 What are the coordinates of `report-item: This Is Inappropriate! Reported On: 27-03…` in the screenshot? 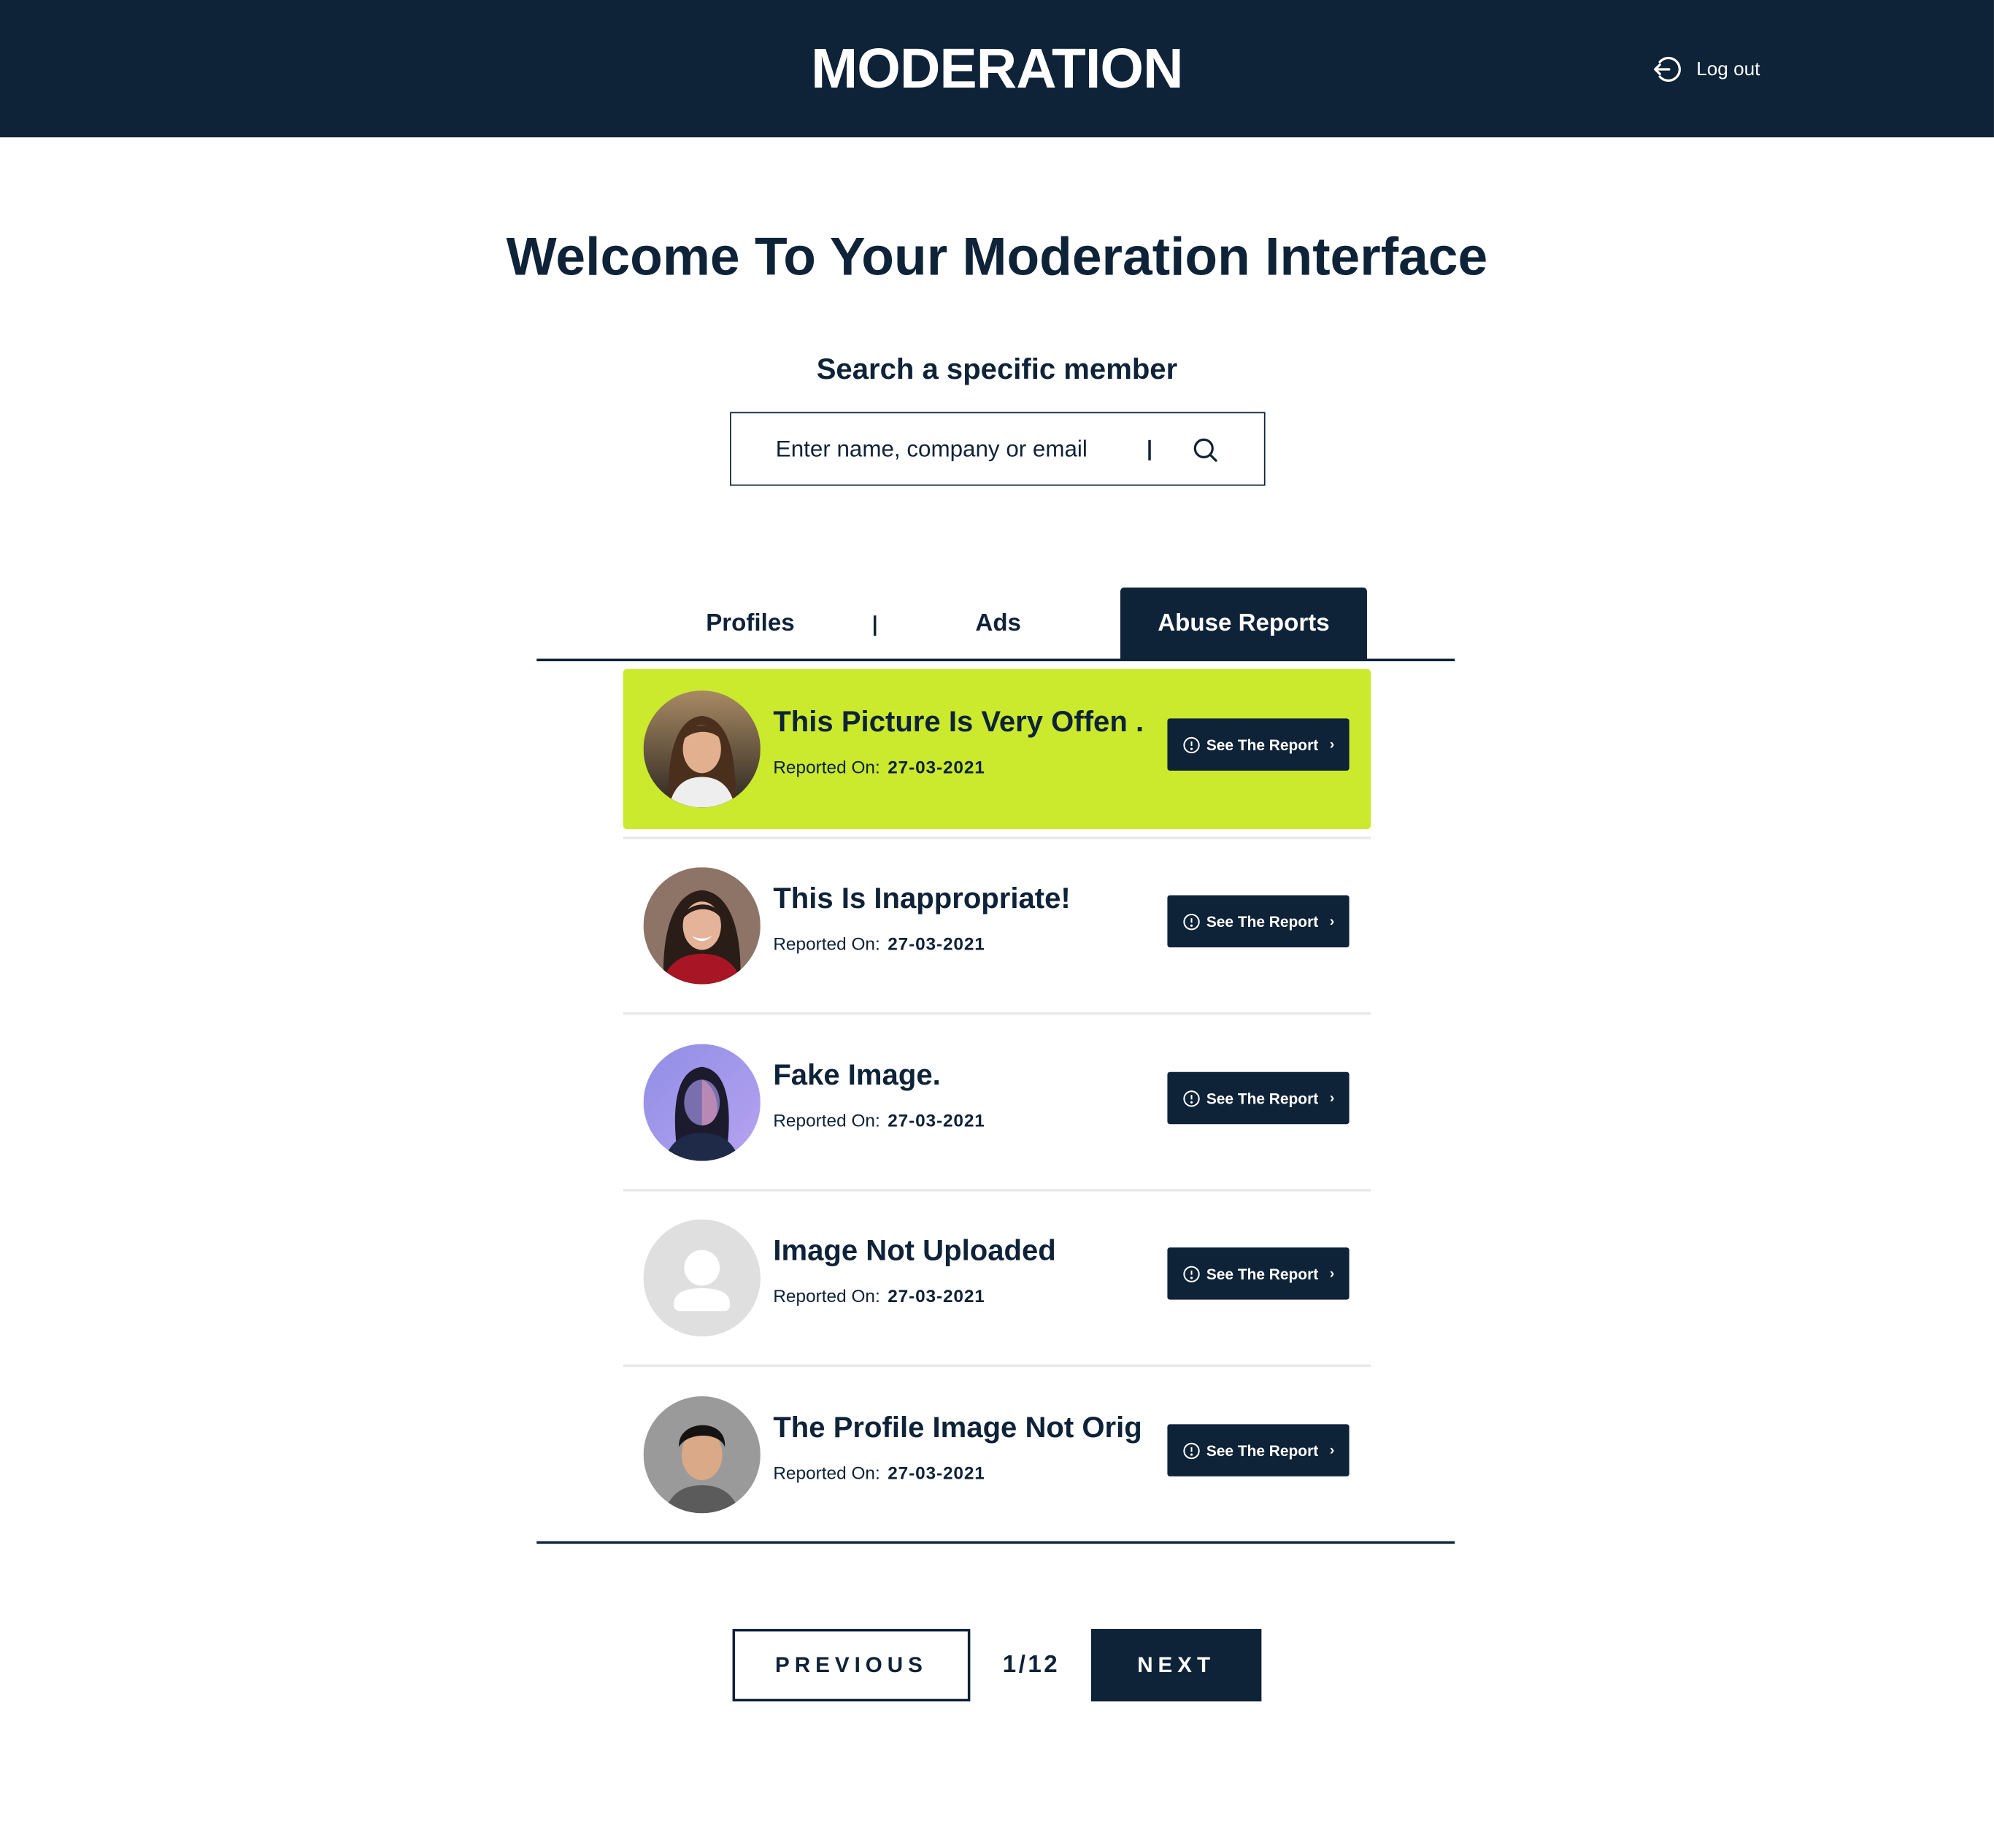 It's located at (997, 925).